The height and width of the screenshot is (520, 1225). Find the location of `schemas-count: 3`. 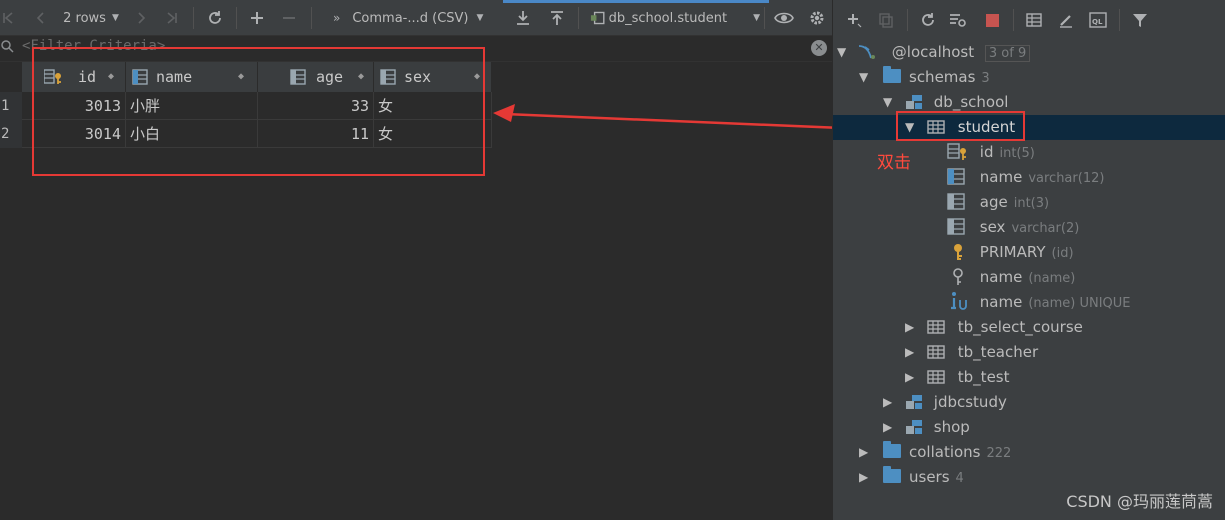

schemas-count: 3 is located at coordinates (985, 78).